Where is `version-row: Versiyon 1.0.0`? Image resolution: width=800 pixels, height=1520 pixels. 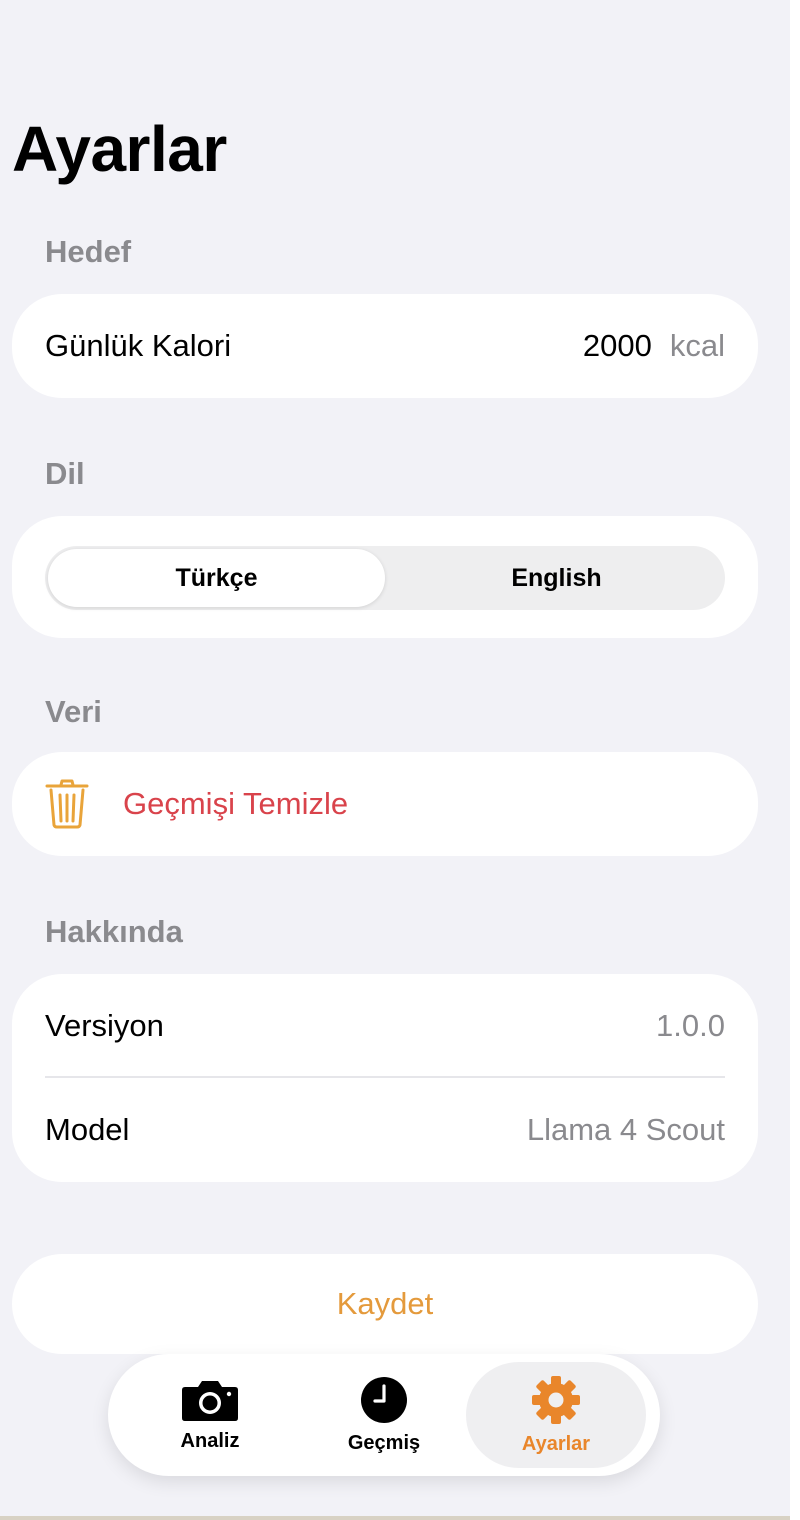 version-row: Versiyon 1.0.0 is located at coordinates (385, 1026).